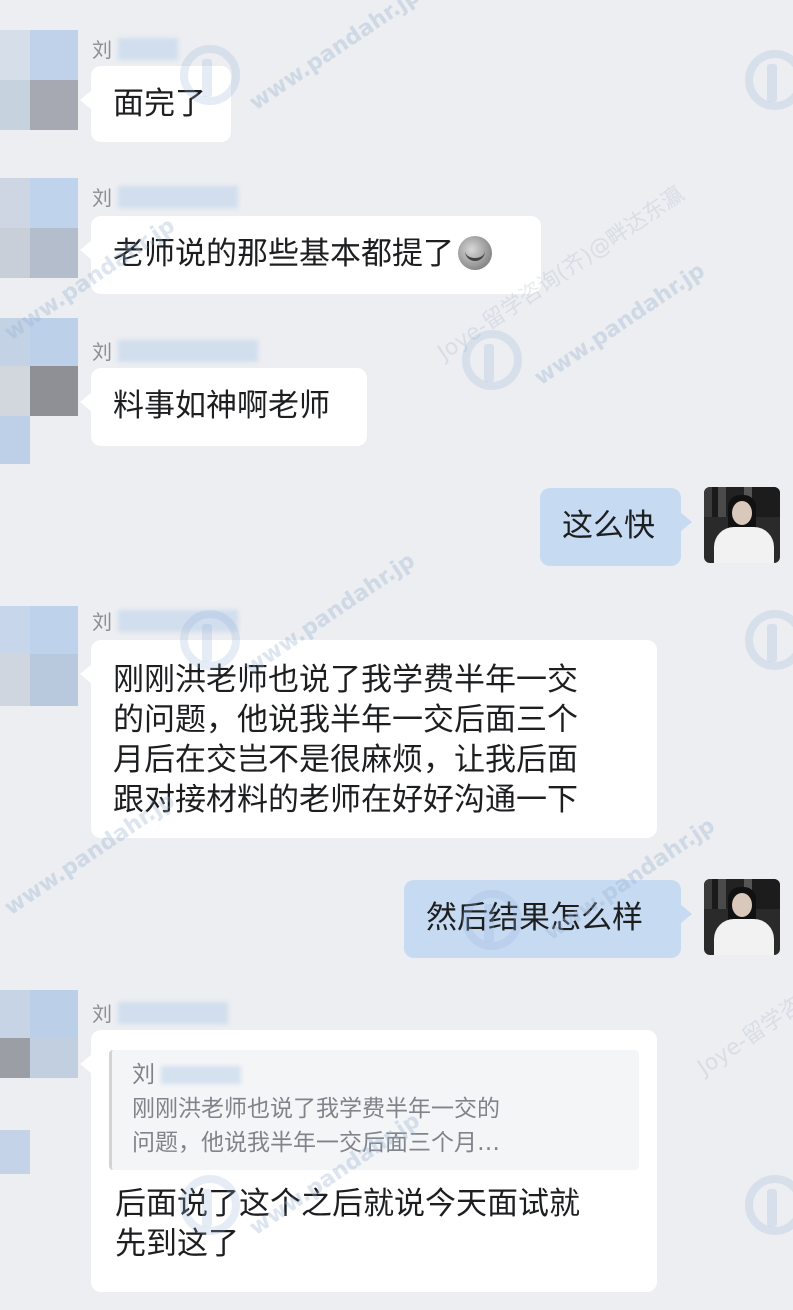 The width and height of the screenshot is (793, 1310). I want to click on message-bubble-incoming: 面完了, so click(155, 104).